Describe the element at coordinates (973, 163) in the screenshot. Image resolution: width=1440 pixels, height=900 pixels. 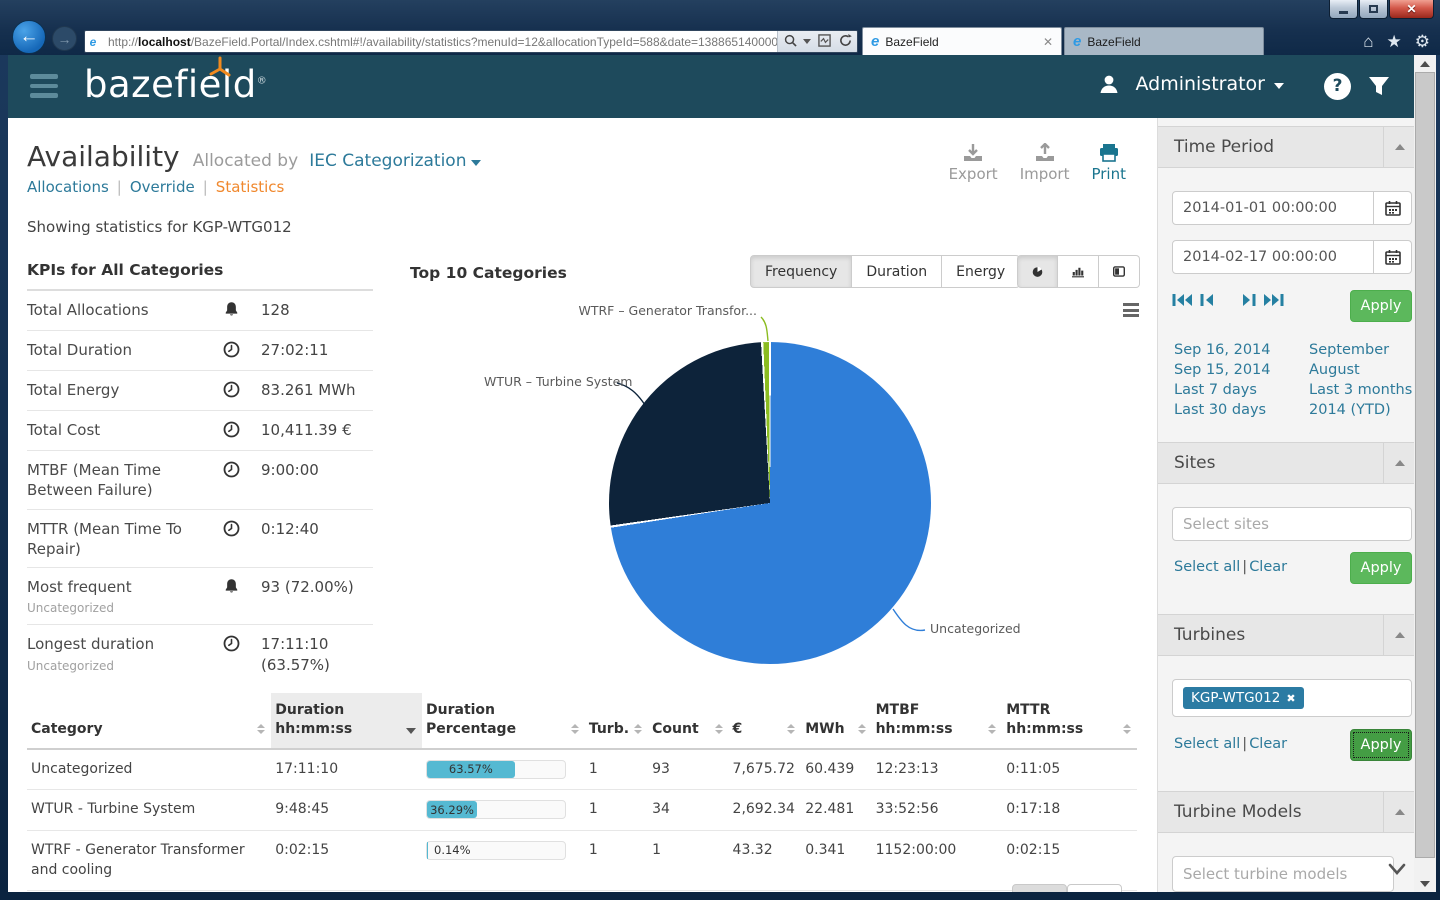
I see `export-button: Export` at that location.